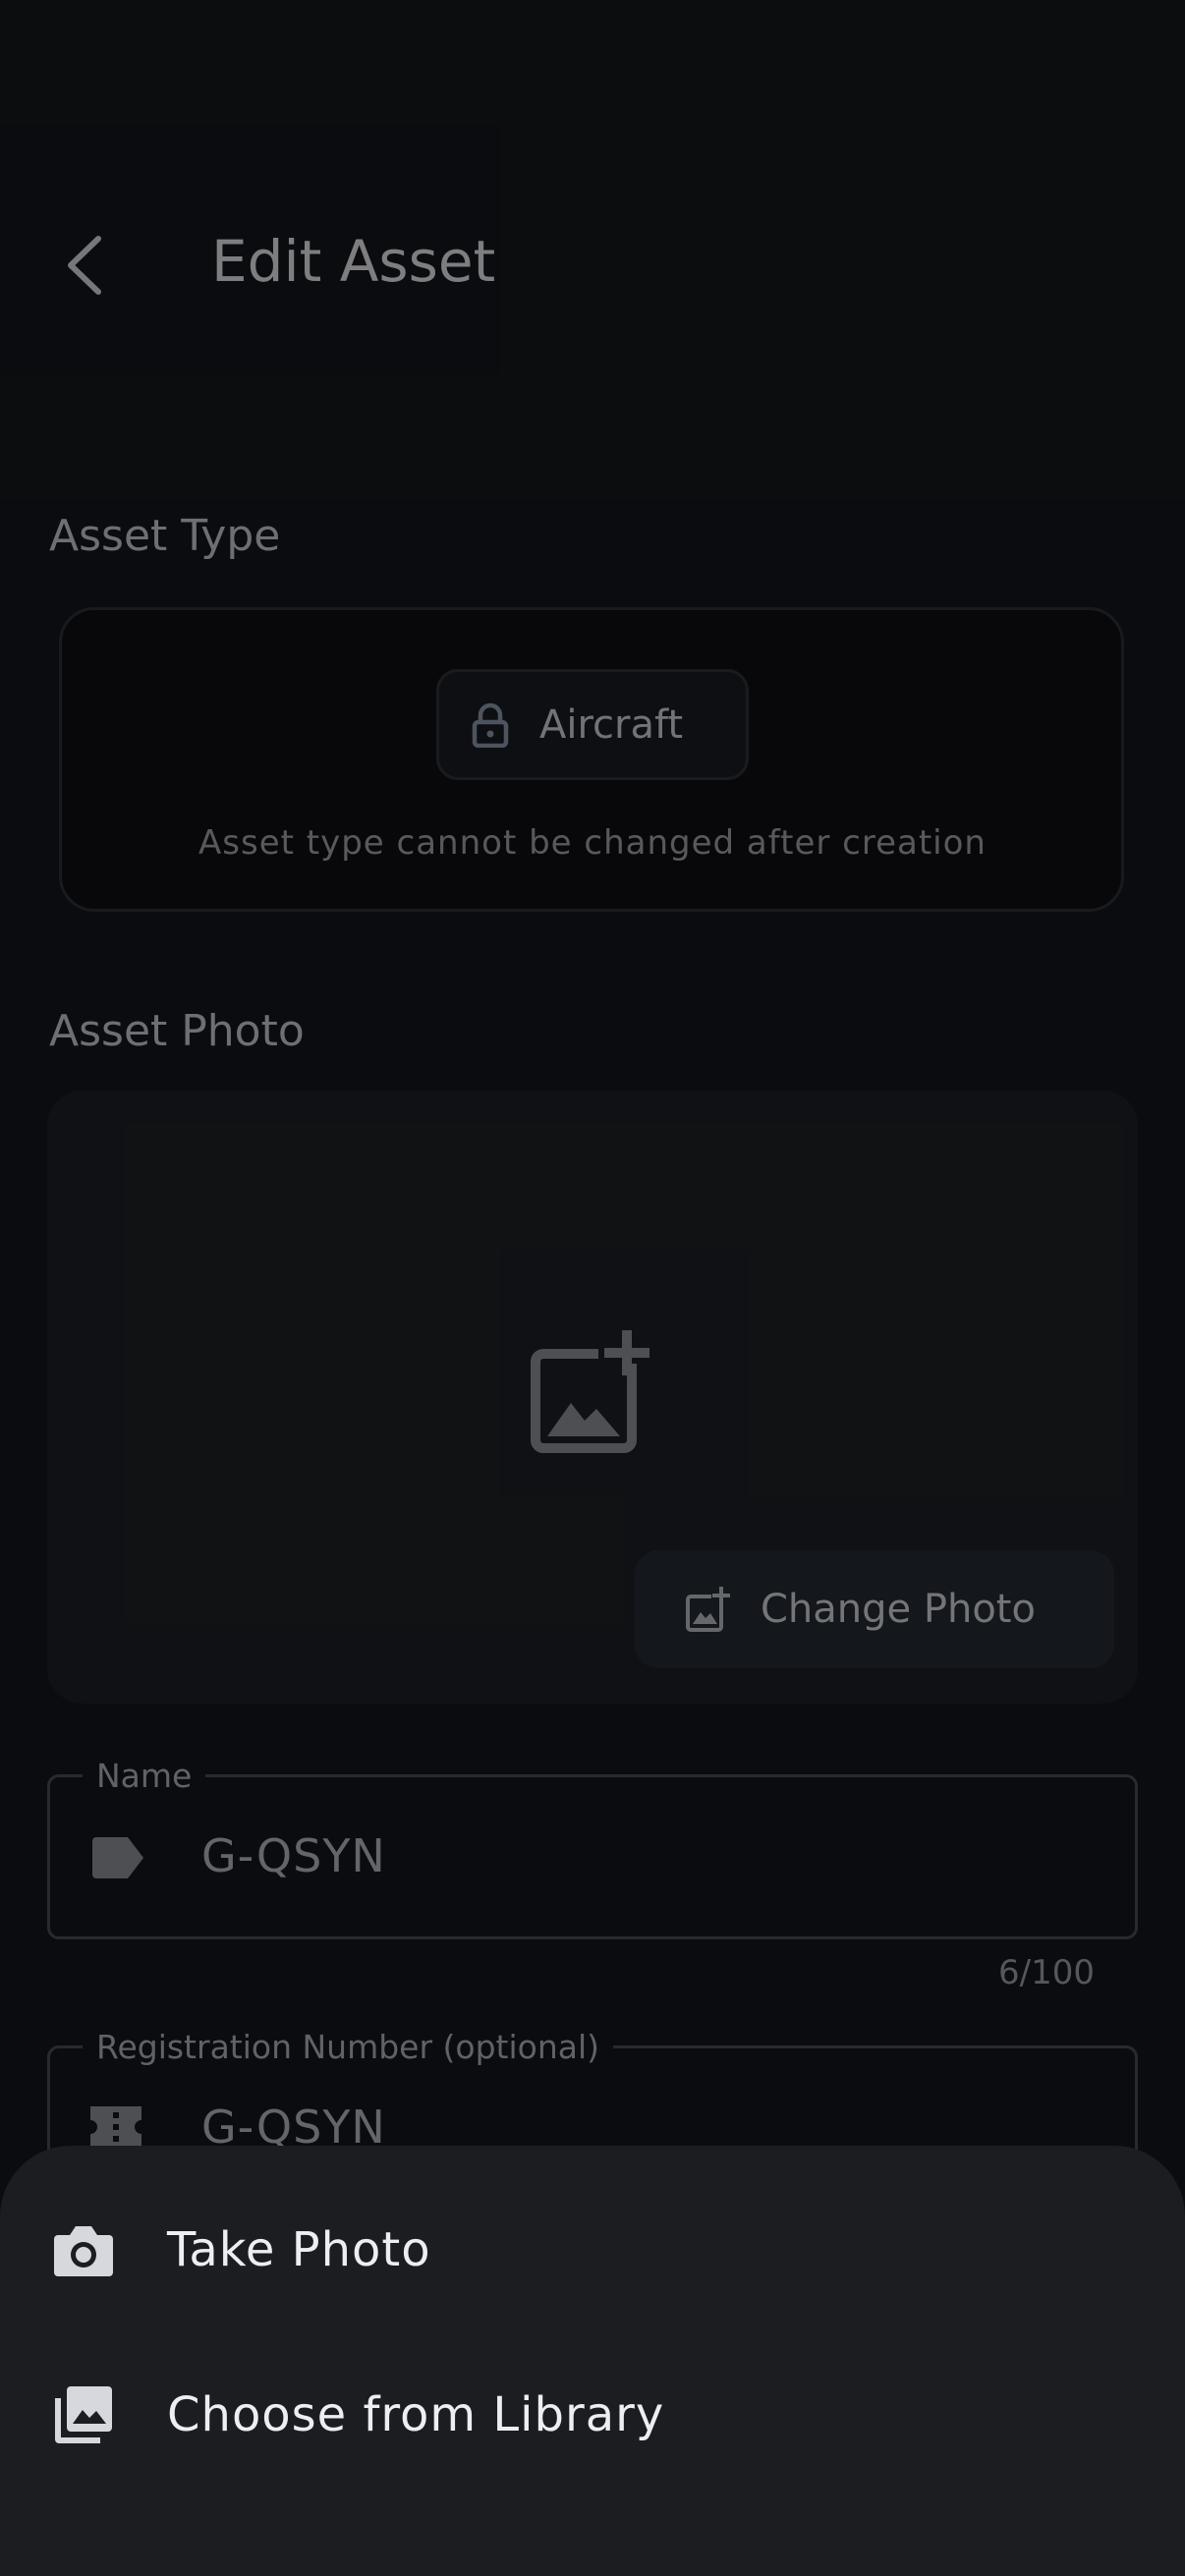  Describe the element at coordinates (299, 2249) in the screenshot. I see `take-photo-label: Take Photo` at that location.